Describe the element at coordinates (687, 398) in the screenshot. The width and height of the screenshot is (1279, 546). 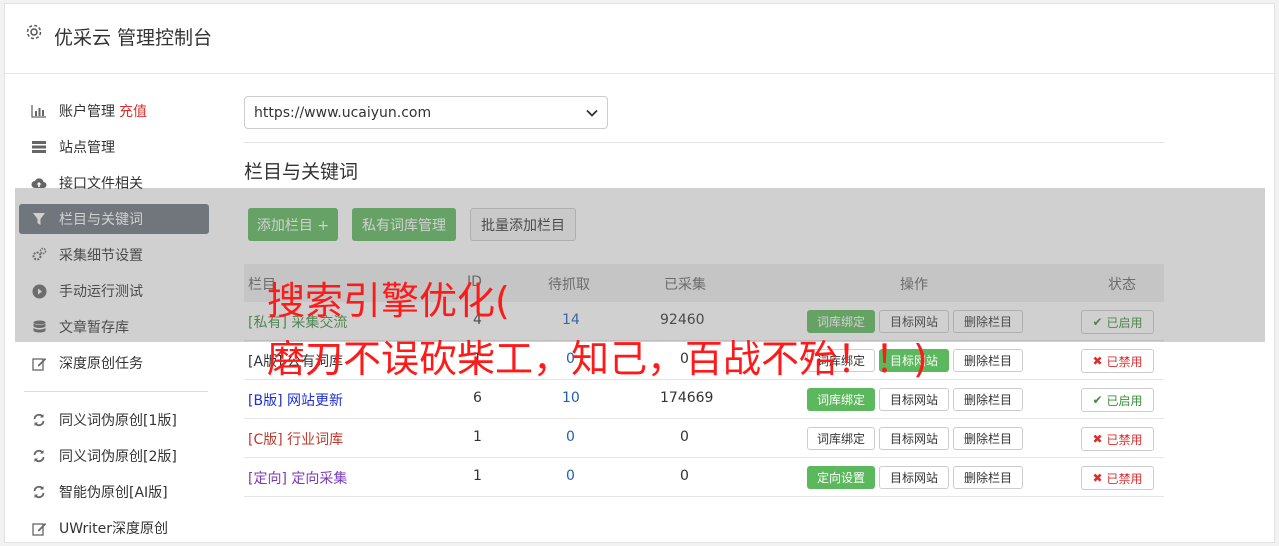
I see `collected-count: 174669` at that location.